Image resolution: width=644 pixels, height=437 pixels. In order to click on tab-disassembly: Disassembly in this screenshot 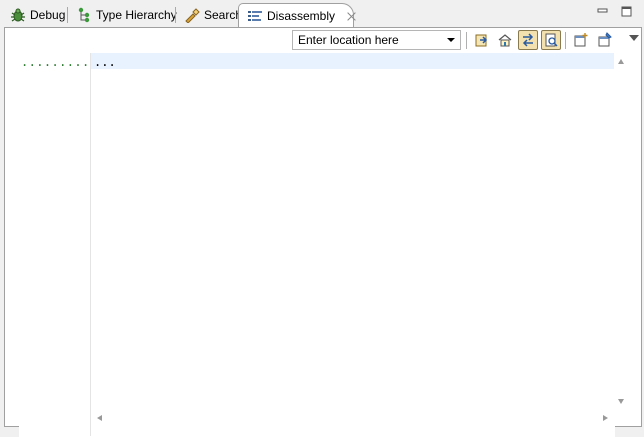, I will do `click(296, 15)`.